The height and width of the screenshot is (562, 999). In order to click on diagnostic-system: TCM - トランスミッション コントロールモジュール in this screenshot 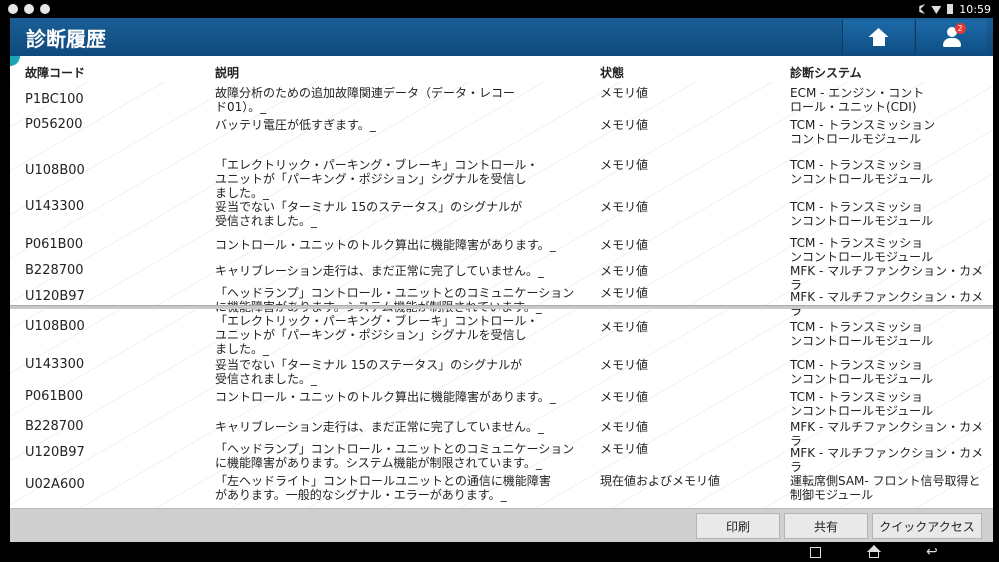, I will do `click(863, 132)`.